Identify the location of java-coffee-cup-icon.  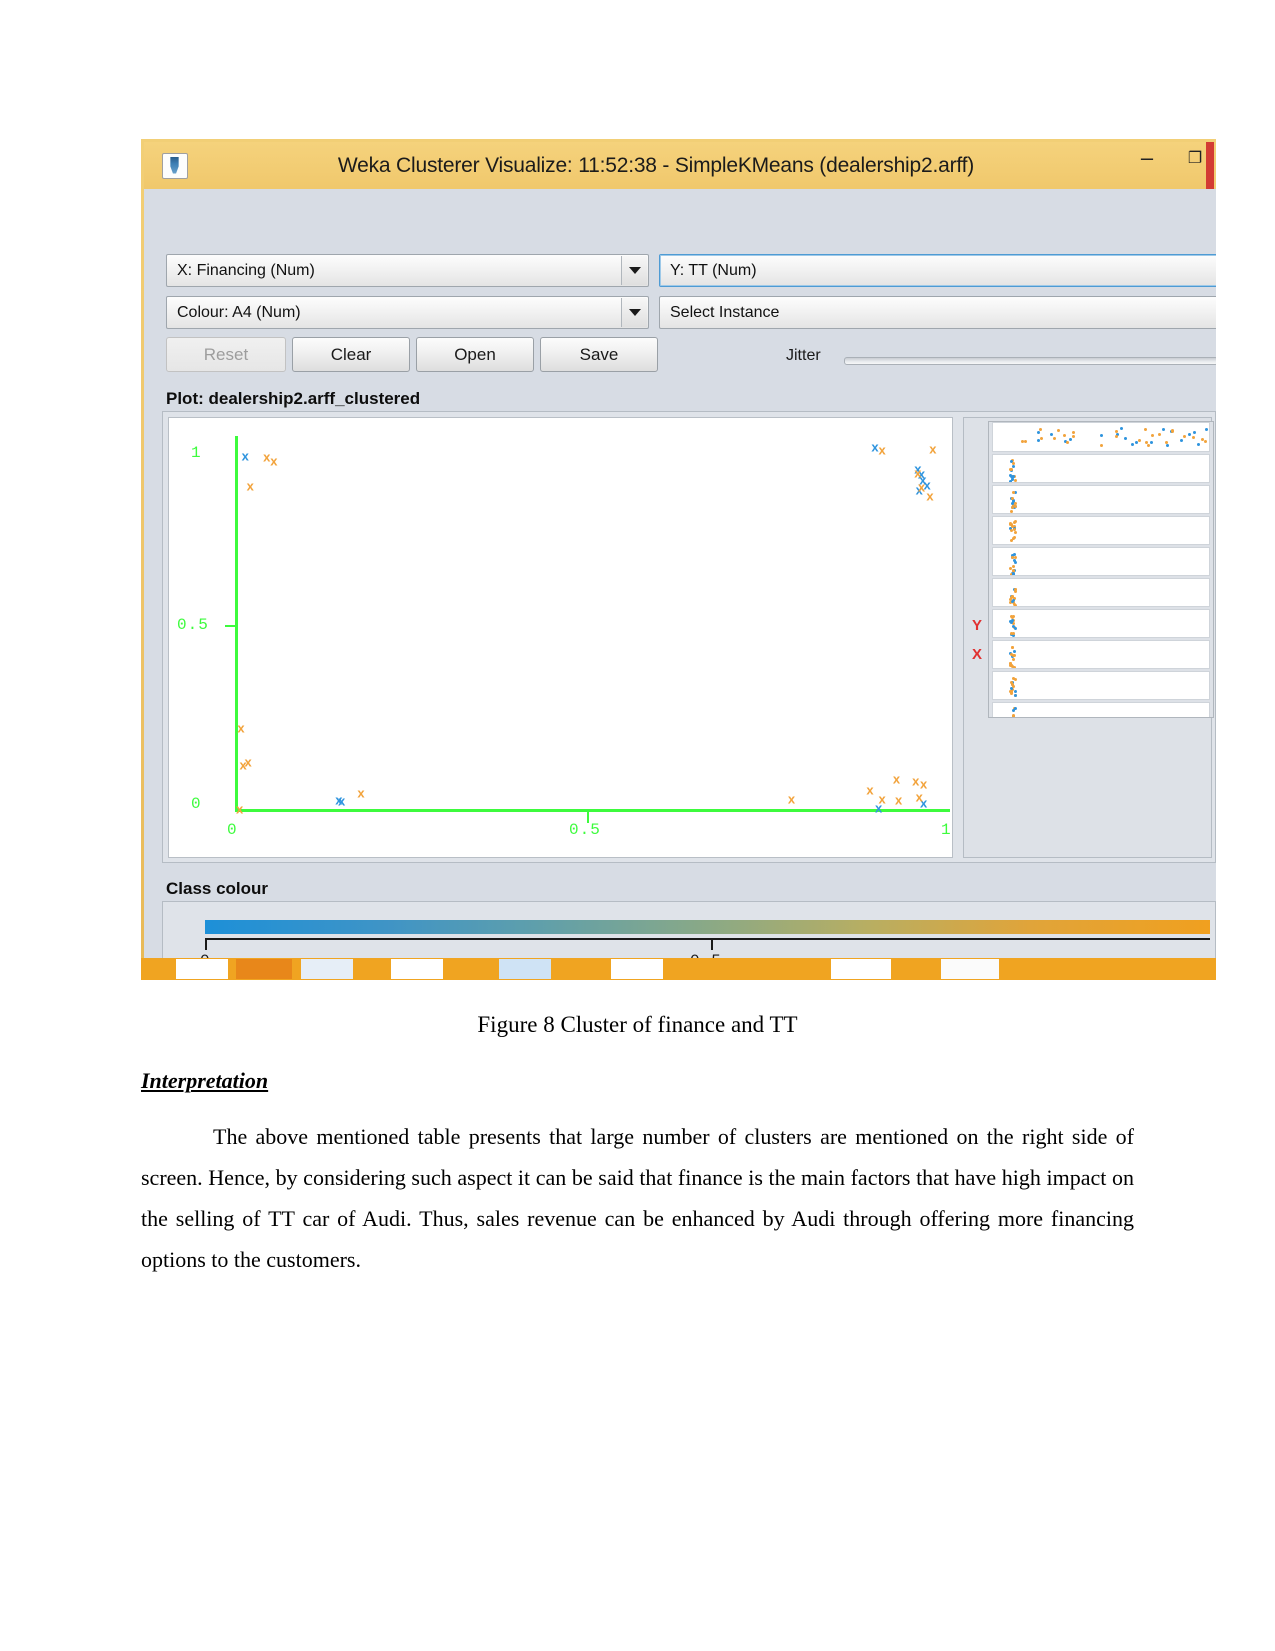
(175, 165).